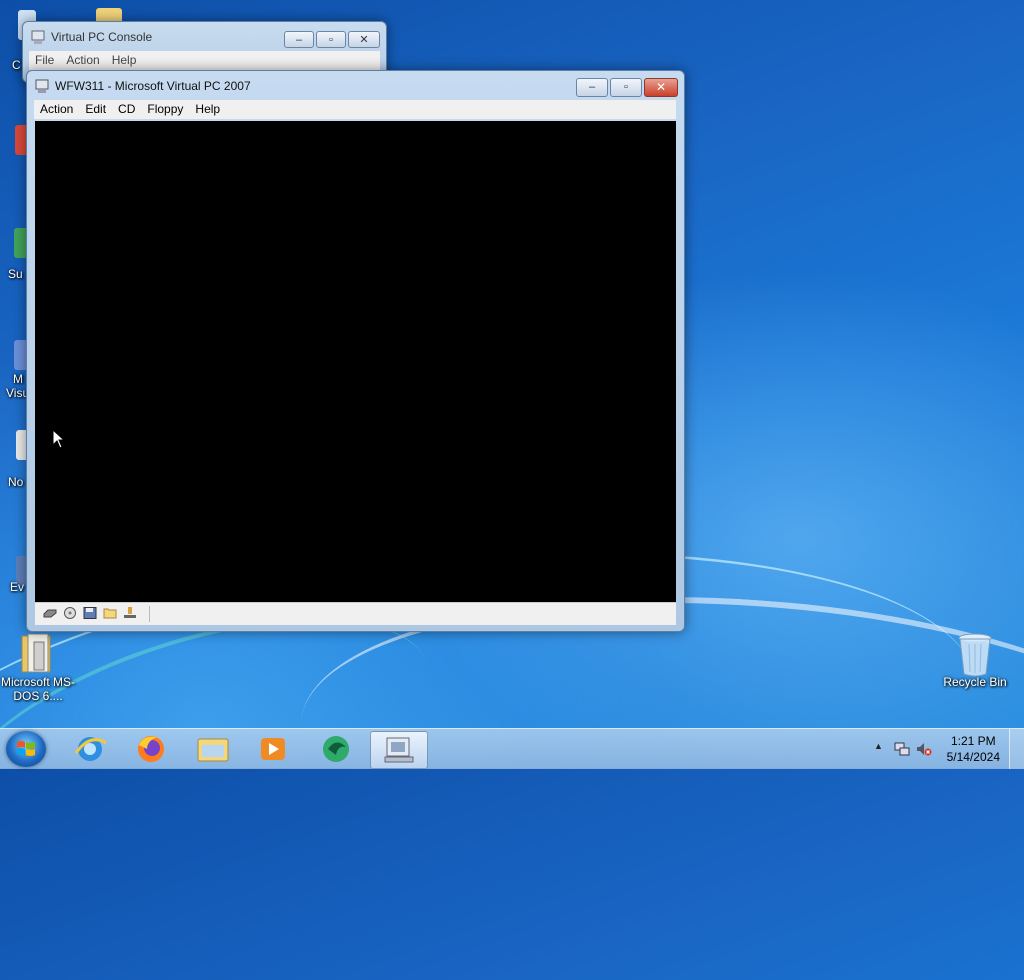  What do you see at coordinates (18, 379) in the screenshot?
I see `desktop-label-partial: M` at bounding box center [18, 379].